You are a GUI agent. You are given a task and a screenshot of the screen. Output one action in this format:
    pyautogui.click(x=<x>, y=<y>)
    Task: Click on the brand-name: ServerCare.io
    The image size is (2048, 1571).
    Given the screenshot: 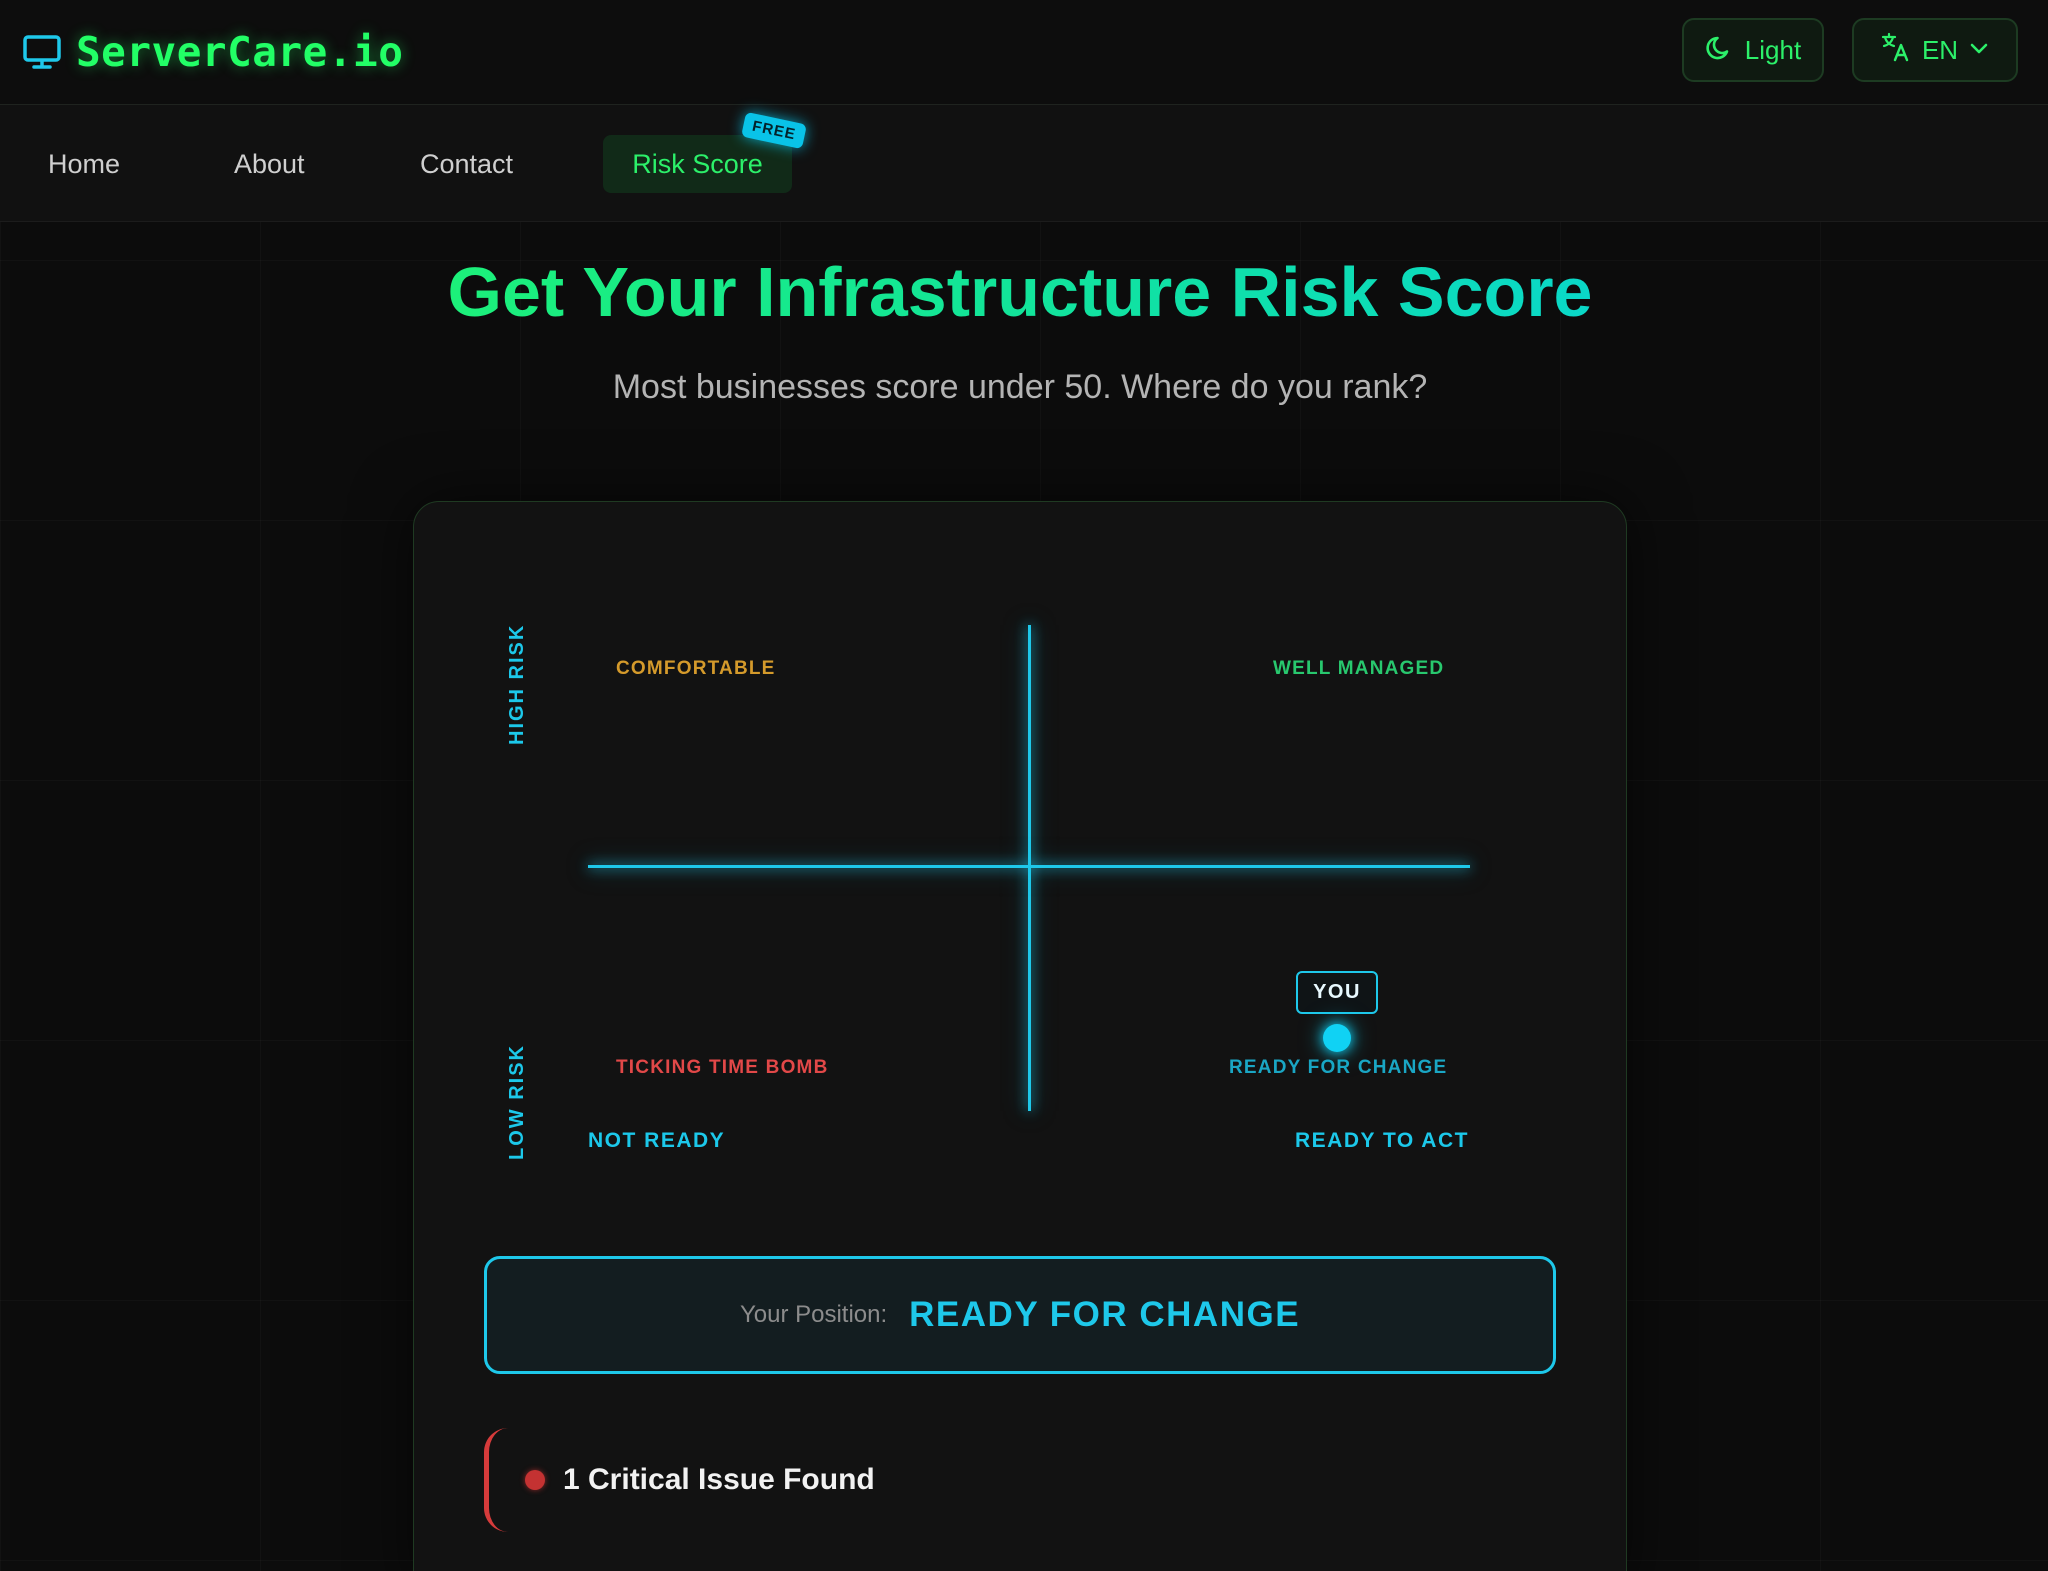 What is the action you would take?
    pyautogui.click(x=240, y=52)
    